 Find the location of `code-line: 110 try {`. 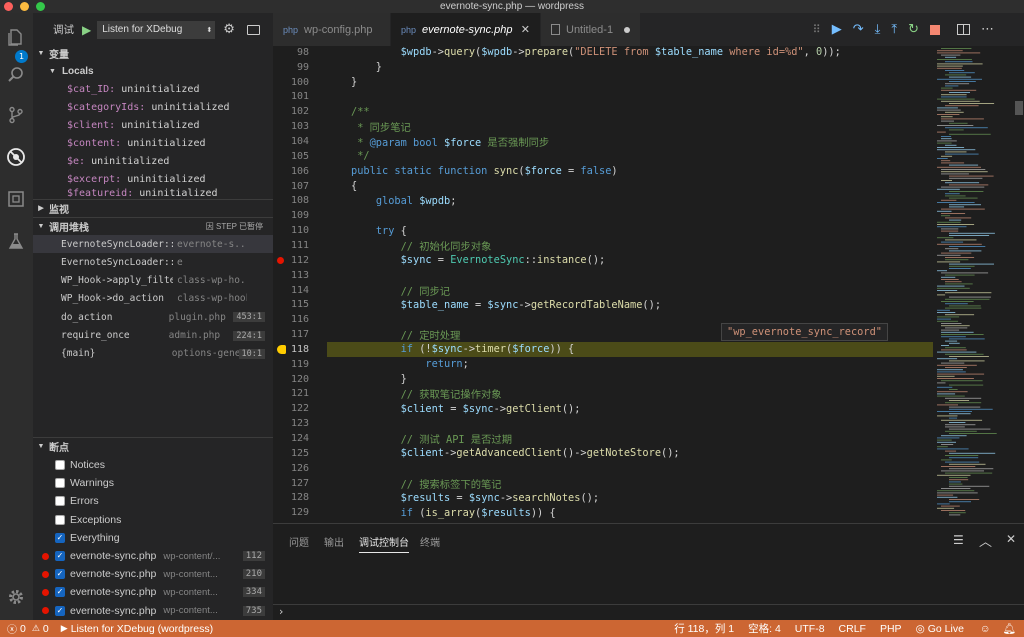

code-line: 110 try { is located at coordinates (603, 230).